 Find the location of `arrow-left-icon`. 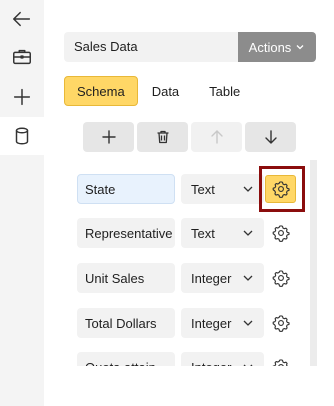

arrow-left-icon is located at coordinates (22, 19).